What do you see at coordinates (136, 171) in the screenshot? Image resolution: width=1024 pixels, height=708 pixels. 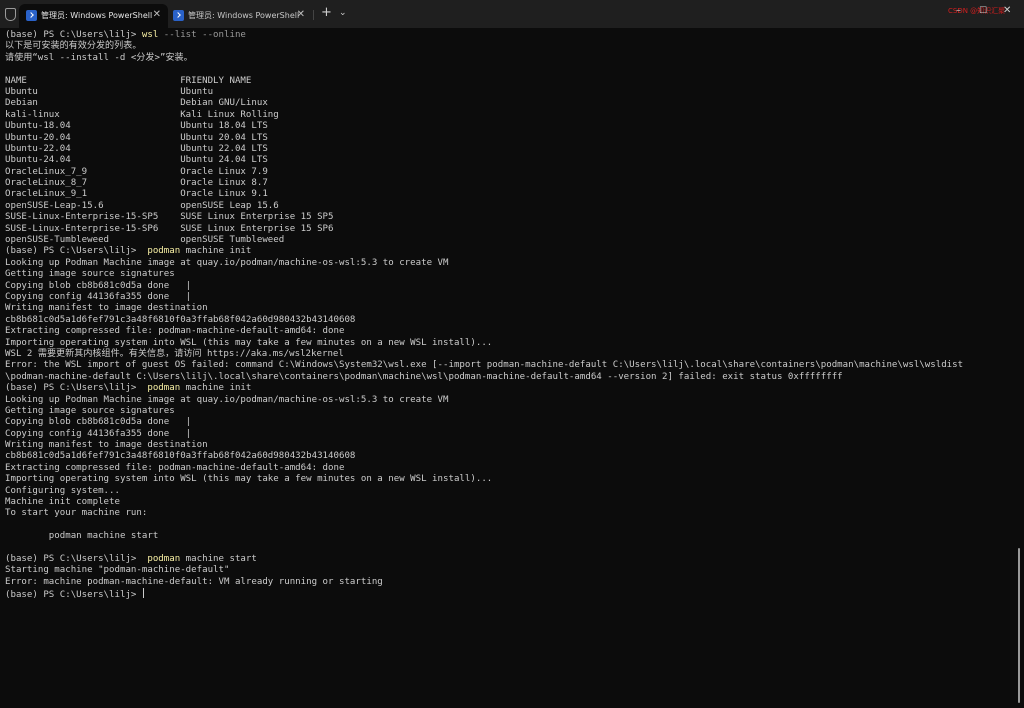 I see `output-text: OracleLinux_7_9 Oracle Linux 7.9` at bounding box center [136, 171].